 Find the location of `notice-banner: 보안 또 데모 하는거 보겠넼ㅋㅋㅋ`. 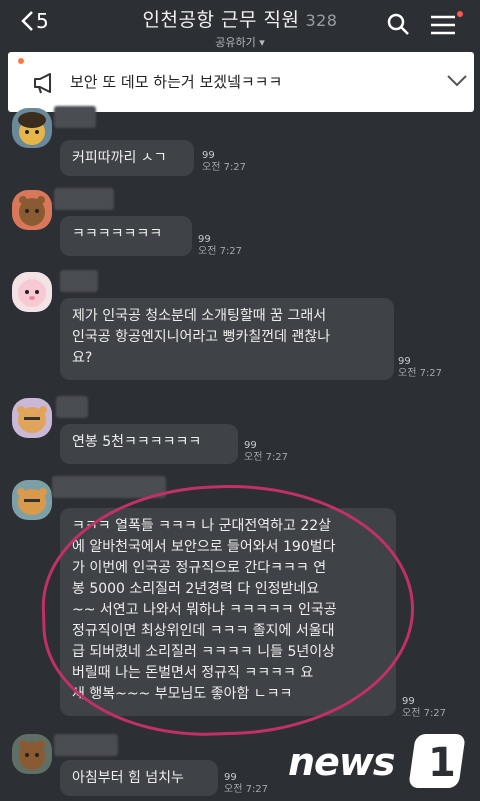

notice-banner: 보안 또 데모 하는거 보겠넼ㅋㅋㅋ is located at coordinates (241, 82).